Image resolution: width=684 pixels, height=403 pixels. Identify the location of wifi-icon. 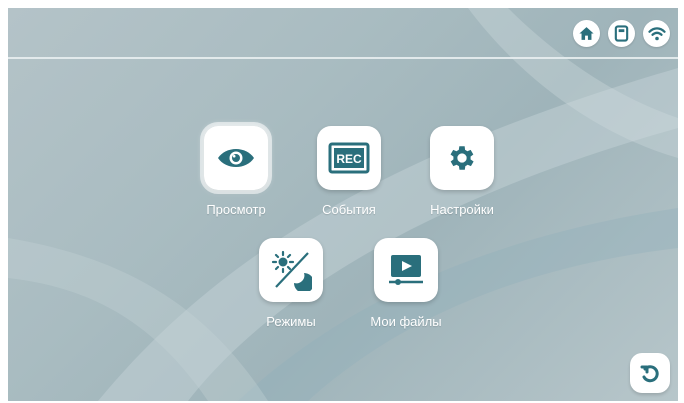
(656, 33).